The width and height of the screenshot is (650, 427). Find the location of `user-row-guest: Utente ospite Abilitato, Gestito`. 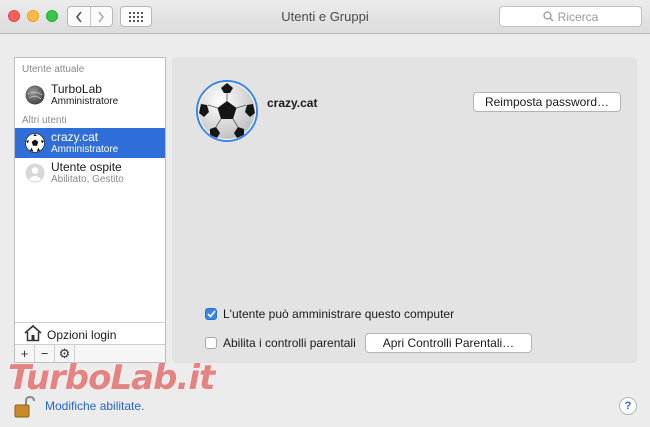

user-row-guest: Utente ospite Abilitato, Gestito is located at coordinates (90, 173).